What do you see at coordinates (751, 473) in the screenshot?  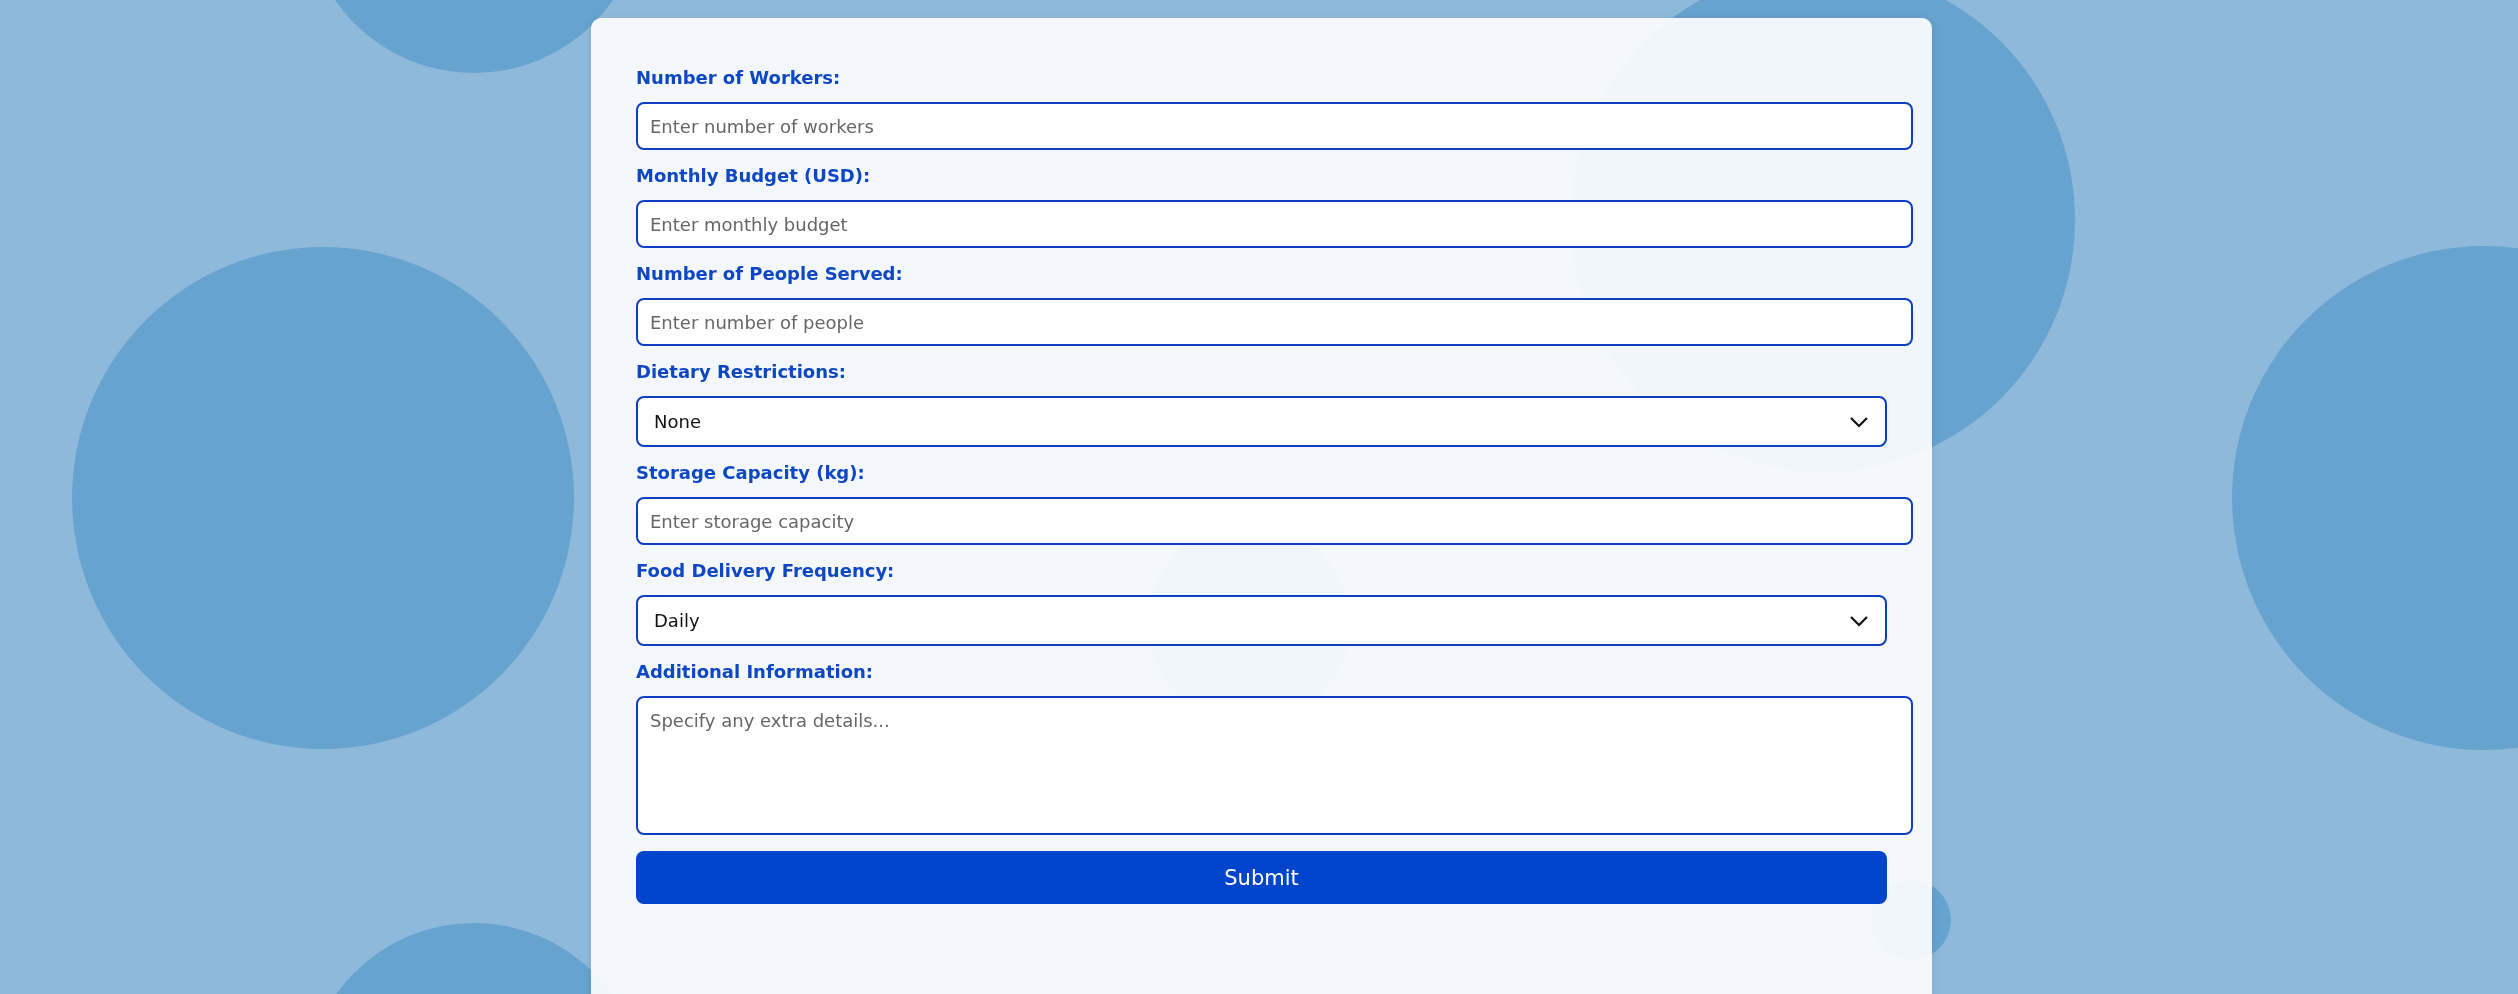 I see `field-label: Storage Capacity (kg):` at bounding box center [751, 473].